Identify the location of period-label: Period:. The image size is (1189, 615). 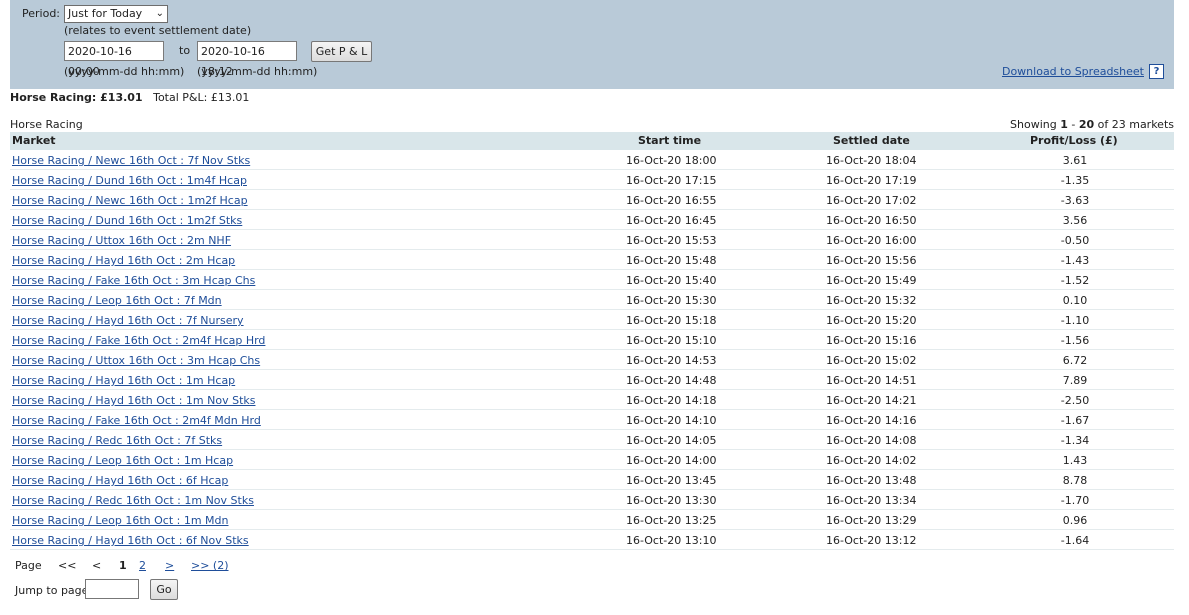
(41, 13).